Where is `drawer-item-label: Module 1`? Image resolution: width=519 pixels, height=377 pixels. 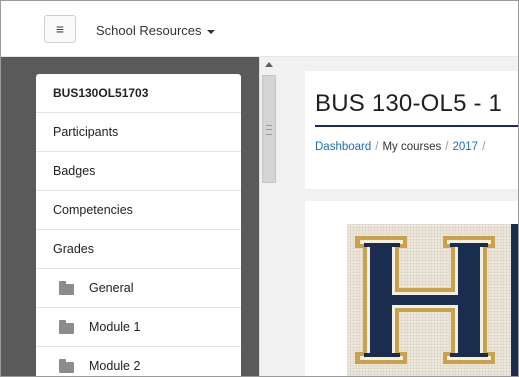 drawer-item-label: Module 1 is located at coordinates (115, 327).